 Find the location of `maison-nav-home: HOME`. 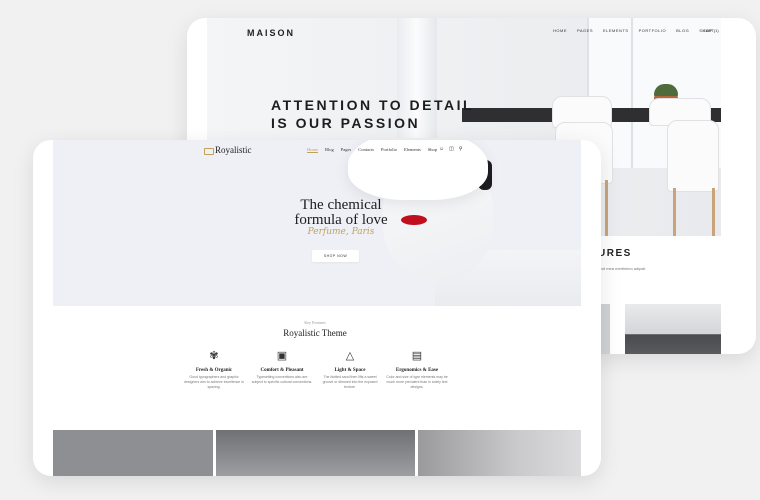

maison-nav-home: HOME is located at coordinates (560, 30).